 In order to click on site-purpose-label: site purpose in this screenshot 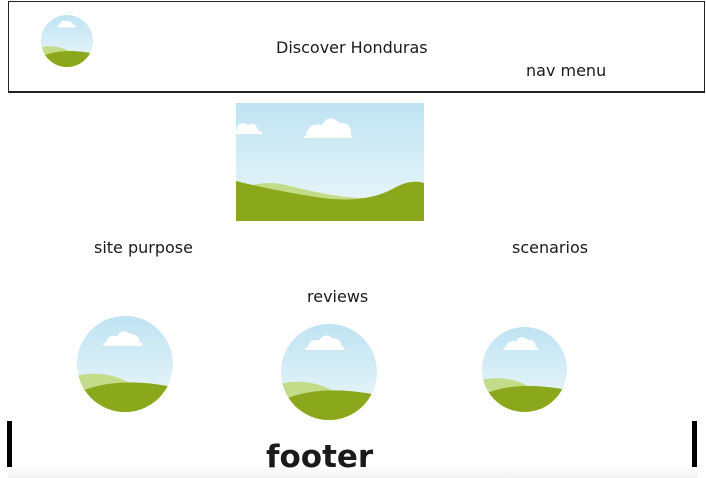, I will do `click(143, 247)`.